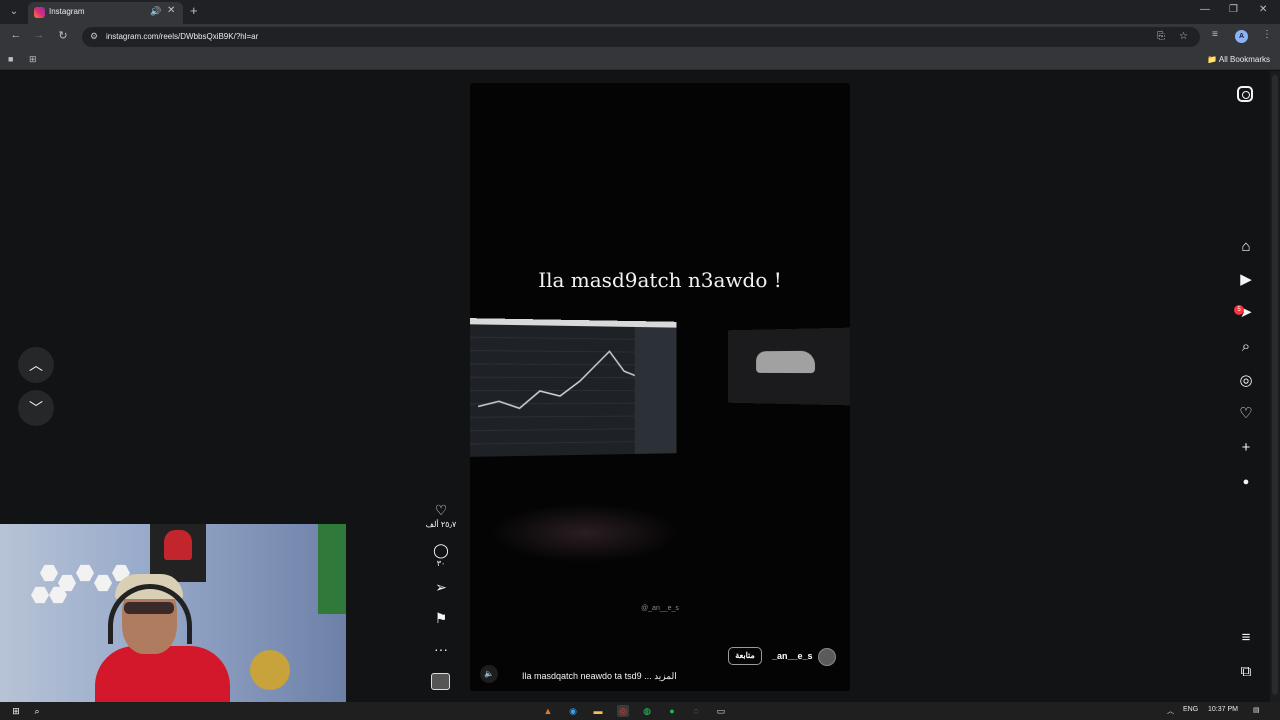 This screenshot has height=720, width=1280. I want to click on original-audio-thumbnail, so click(440, 681).